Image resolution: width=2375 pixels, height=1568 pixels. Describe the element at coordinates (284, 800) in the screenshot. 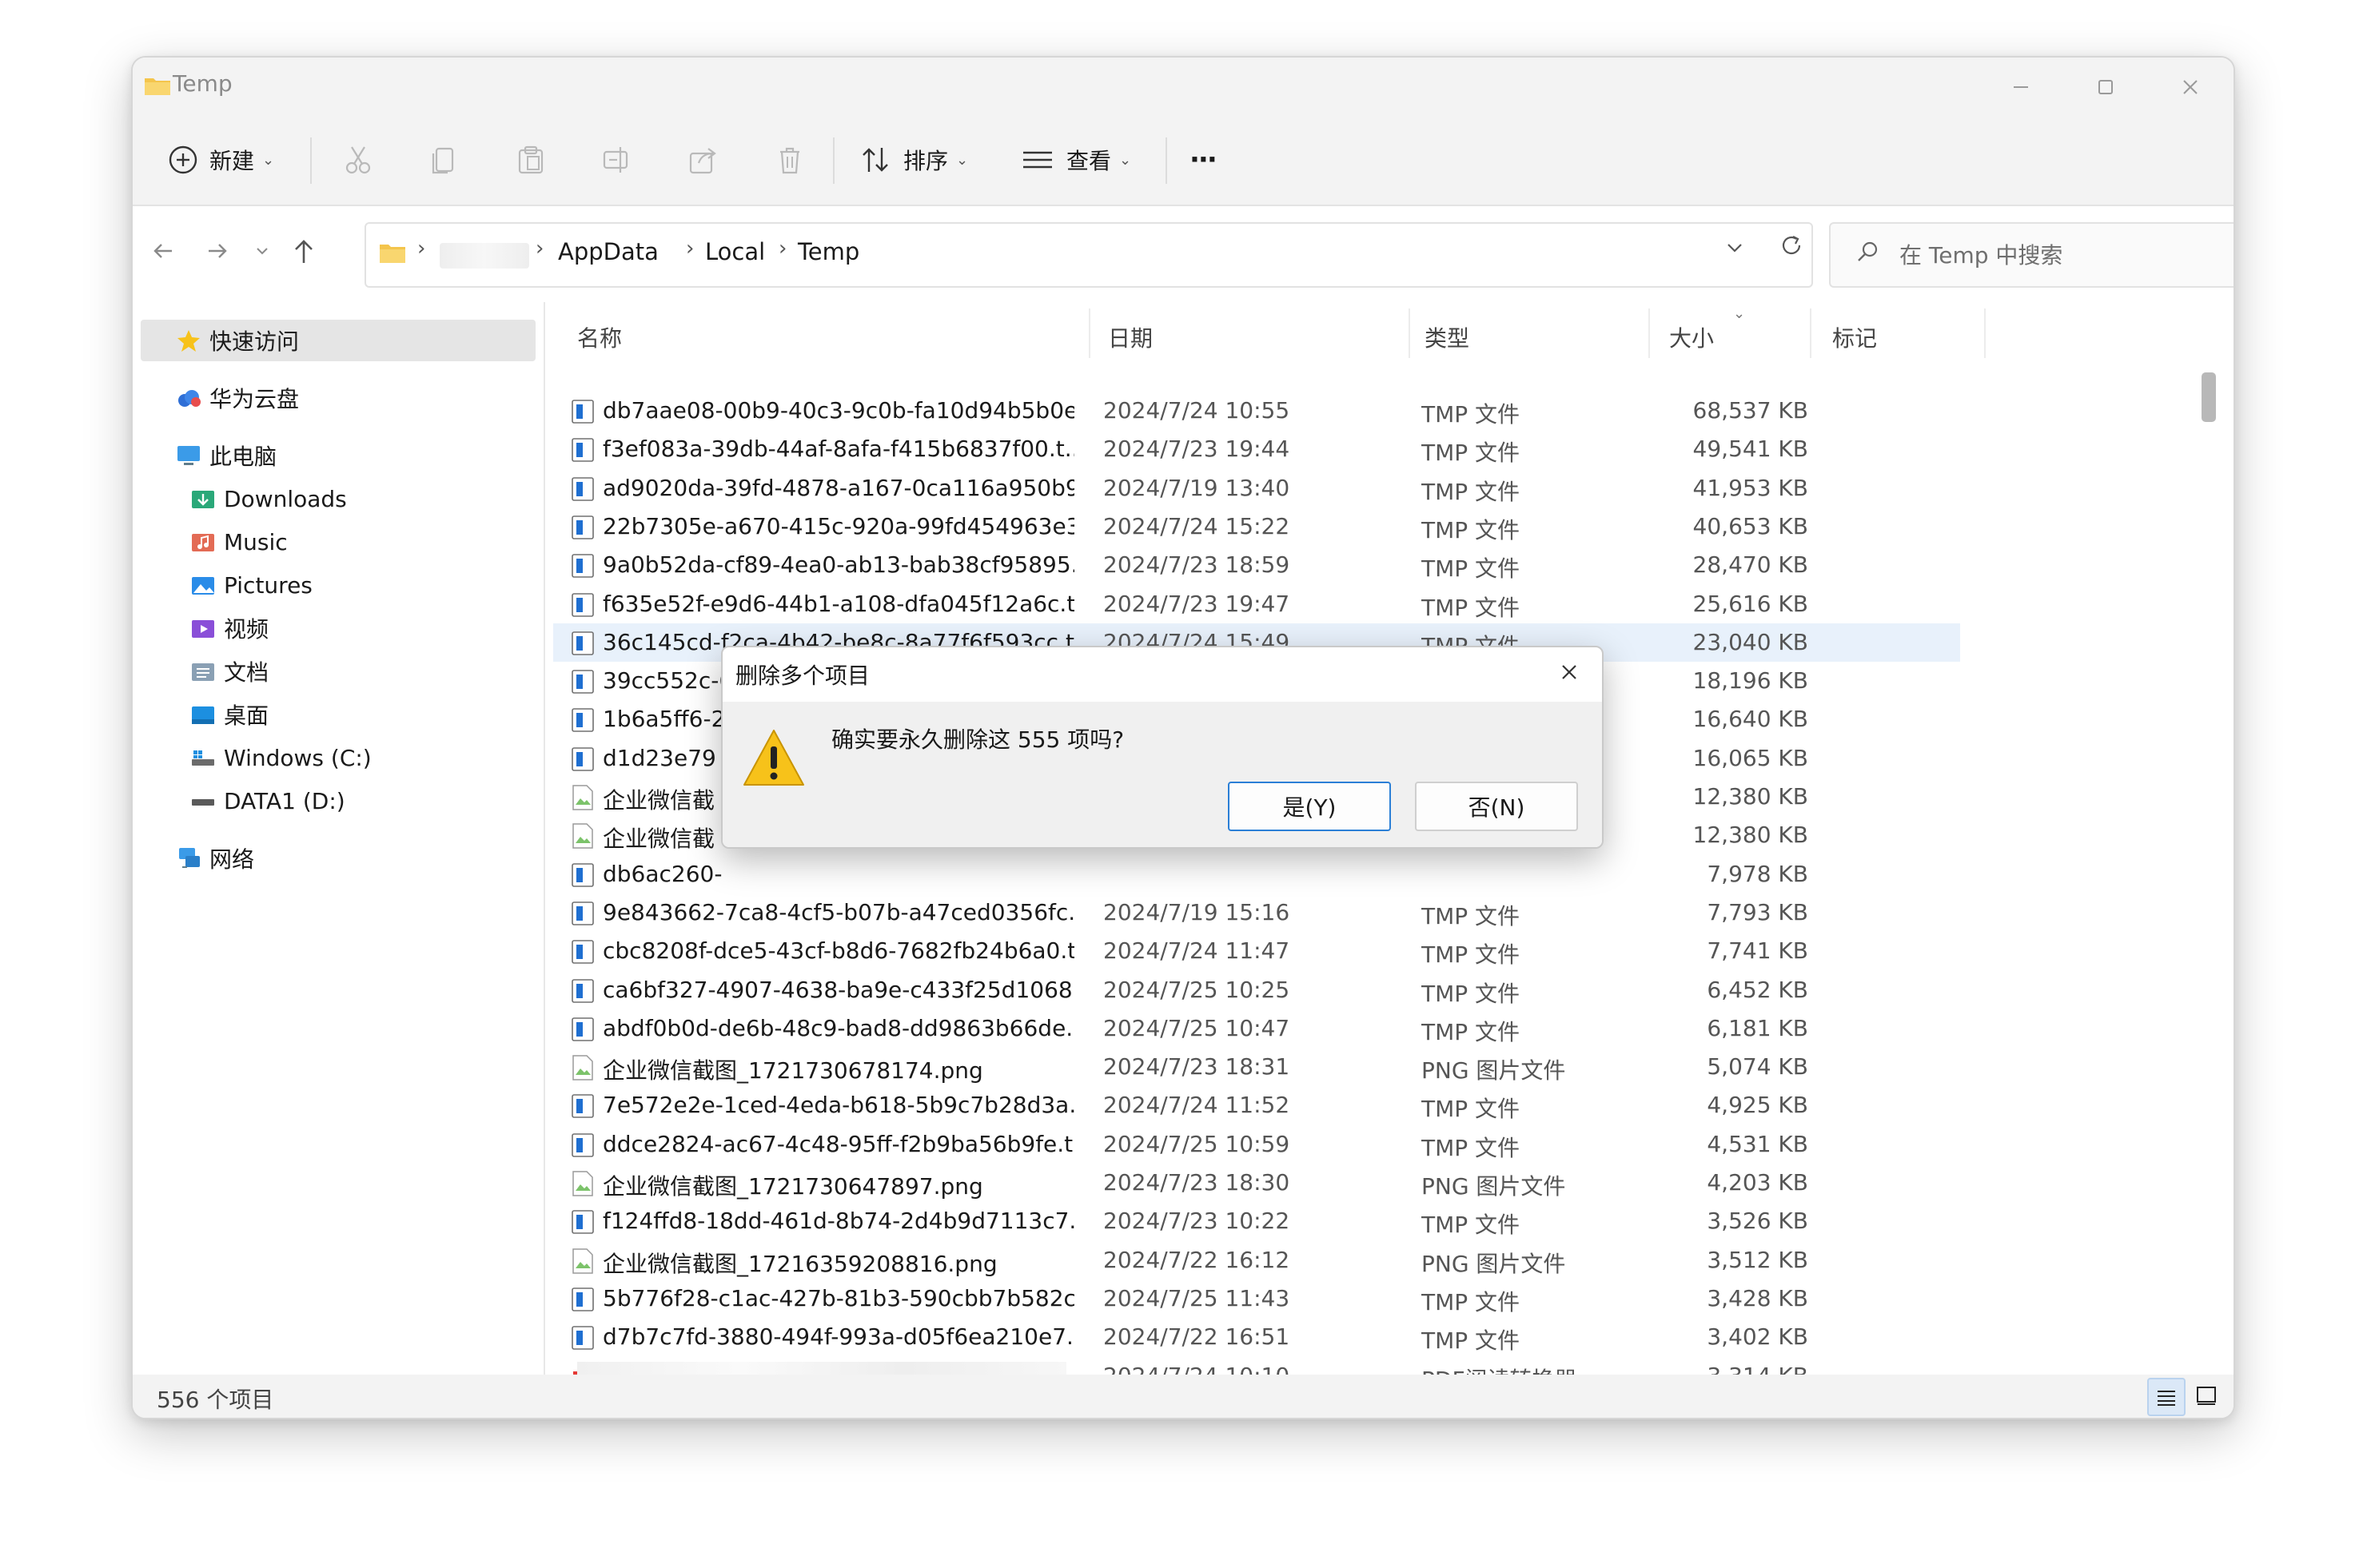

I see `sidebar-item-label: DATA1 (D:)` at that location.